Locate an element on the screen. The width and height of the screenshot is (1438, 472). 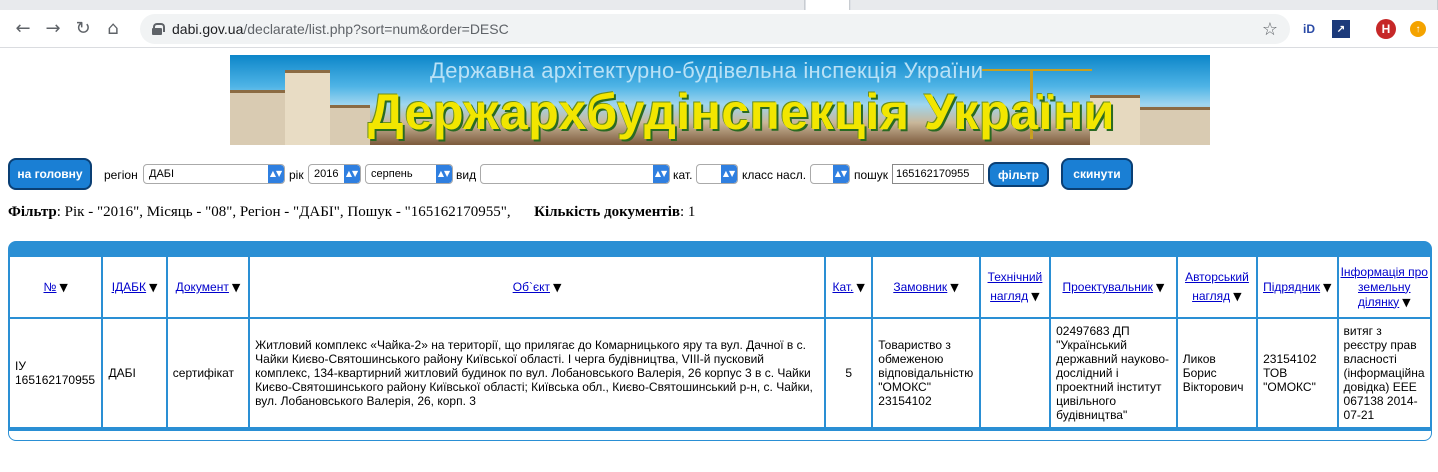
column-header-label: Документ is located at coordinates (202, 287).